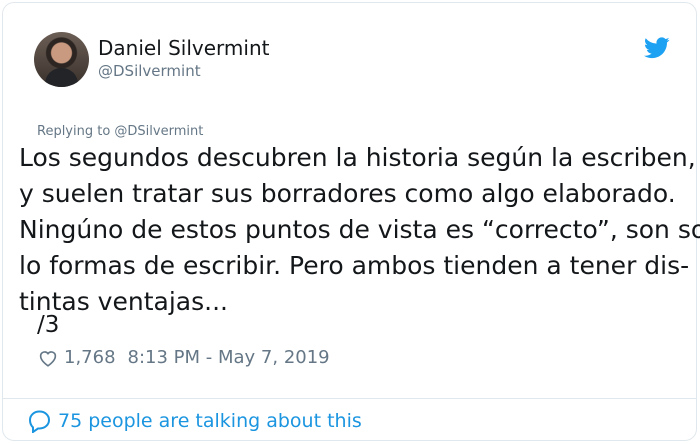 This screenshot has width=700, height=444. I want to click on author-name: Daniel Silvermint, so click(183, 48).